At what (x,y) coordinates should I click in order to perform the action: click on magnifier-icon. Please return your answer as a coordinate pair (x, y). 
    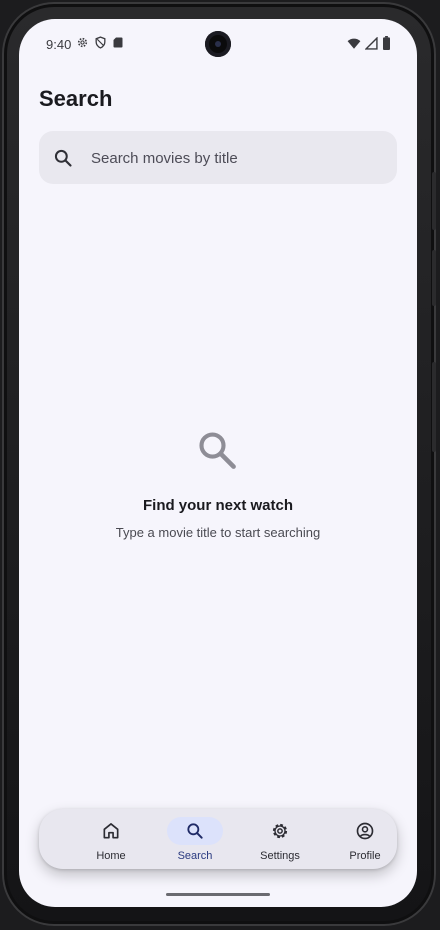
    Looking at the image, I should click on (217, 450).